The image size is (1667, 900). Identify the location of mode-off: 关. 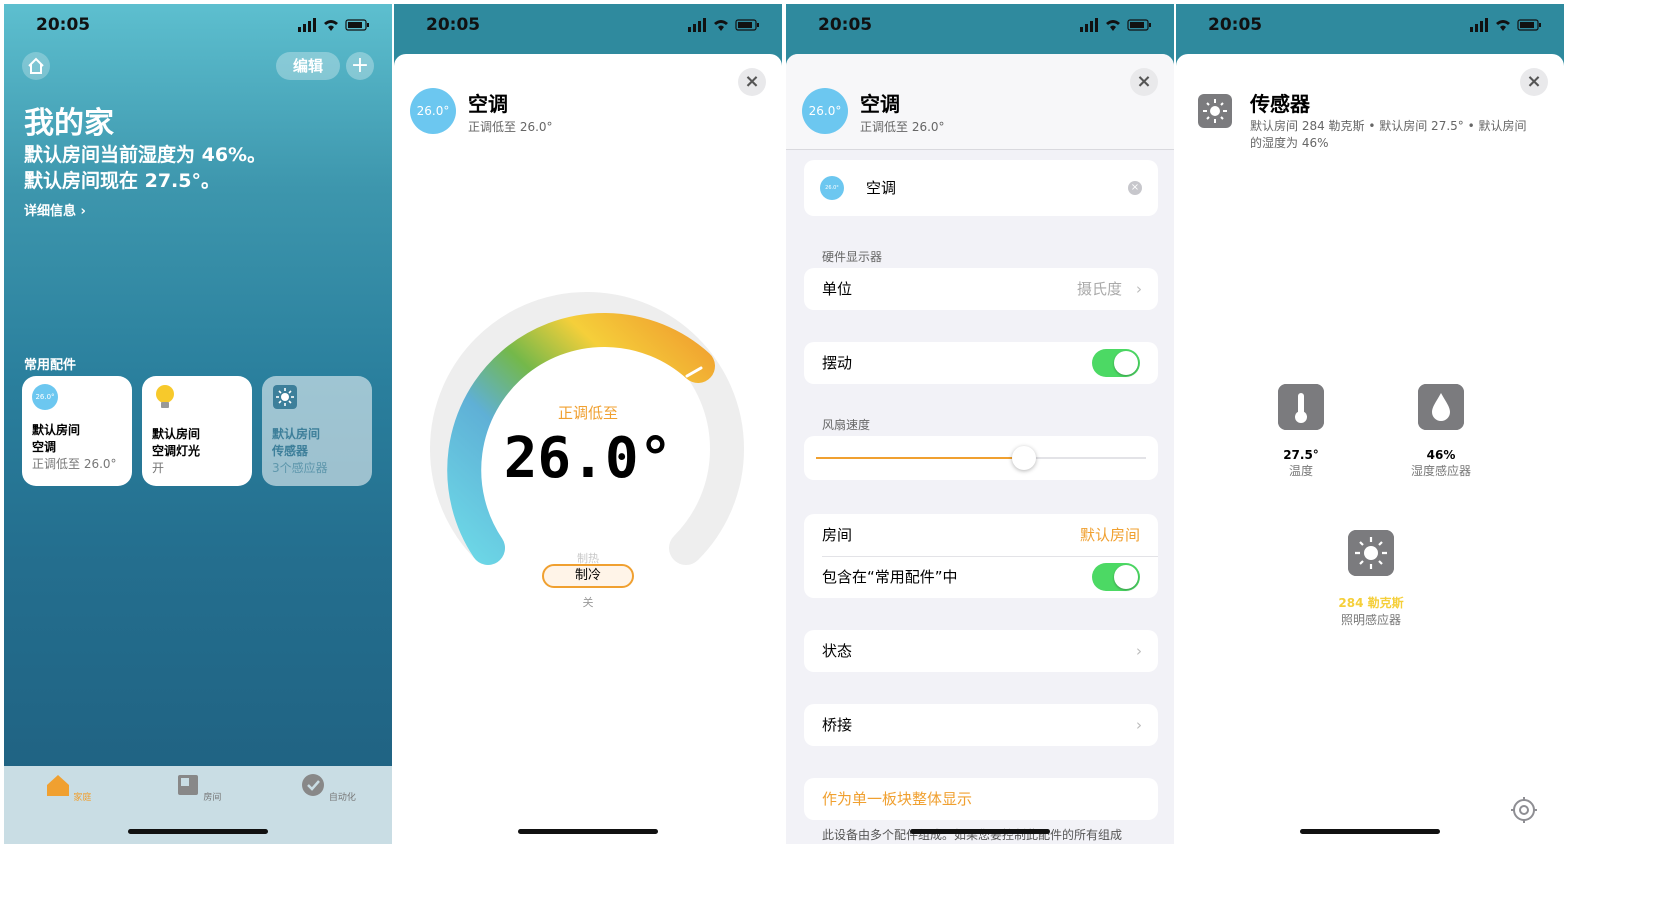
(588, 602).